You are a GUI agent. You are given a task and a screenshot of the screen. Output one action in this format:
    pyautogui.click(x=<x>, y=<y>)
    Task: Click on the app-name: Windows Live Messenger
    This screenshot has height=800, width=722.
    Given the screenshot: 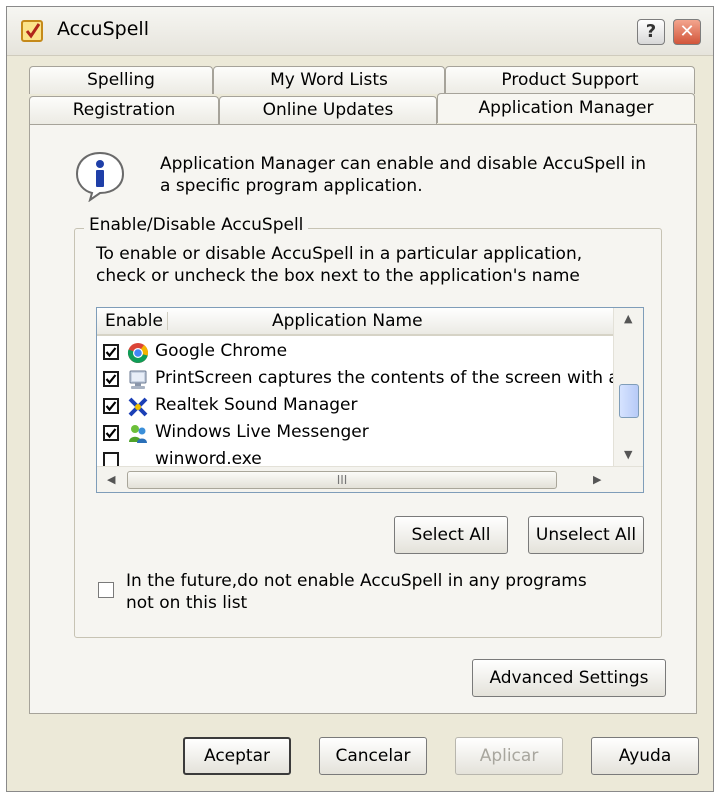 What is the action you would take?
    pyautogui.click(x=262, y=432)
    